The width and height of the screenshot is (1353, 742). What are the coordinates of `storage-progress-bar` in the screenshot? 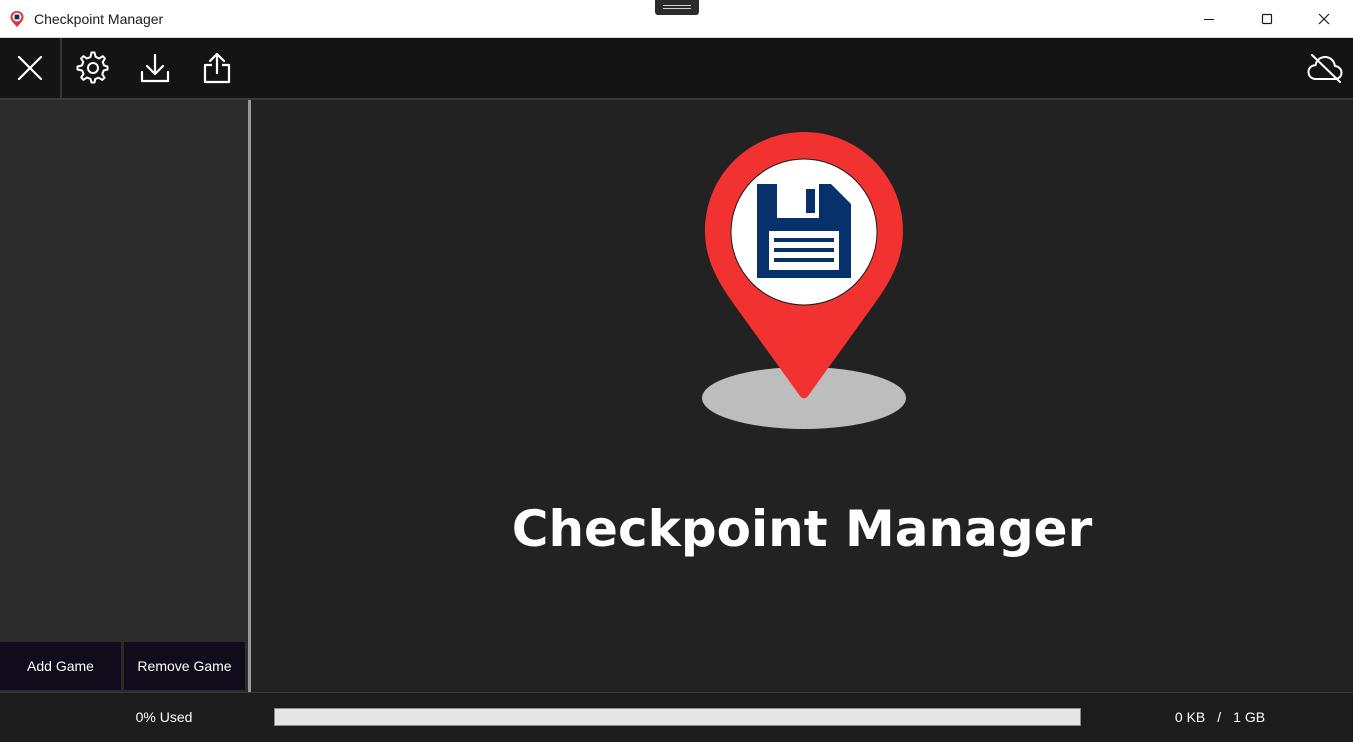 It's located at (677, 717).